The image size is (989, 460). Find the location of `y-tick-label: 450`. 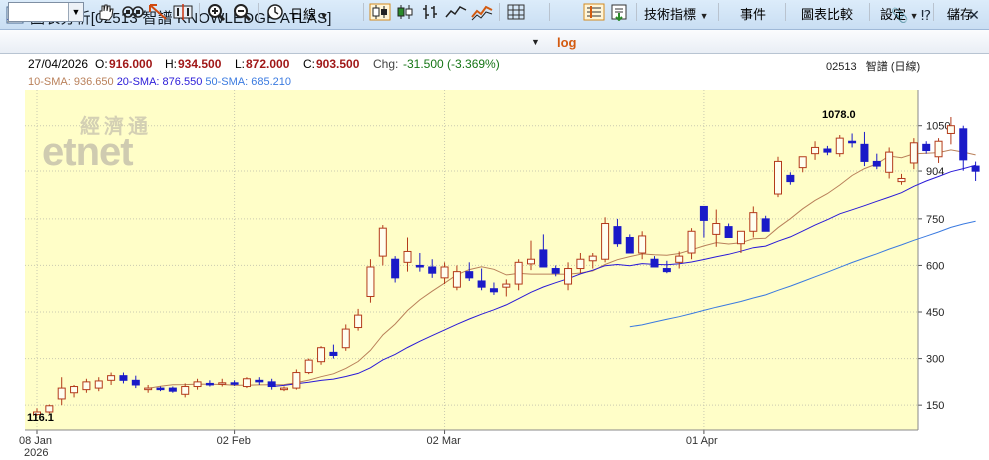

y-tick-label: 450 is located at coordinates (935, 313).